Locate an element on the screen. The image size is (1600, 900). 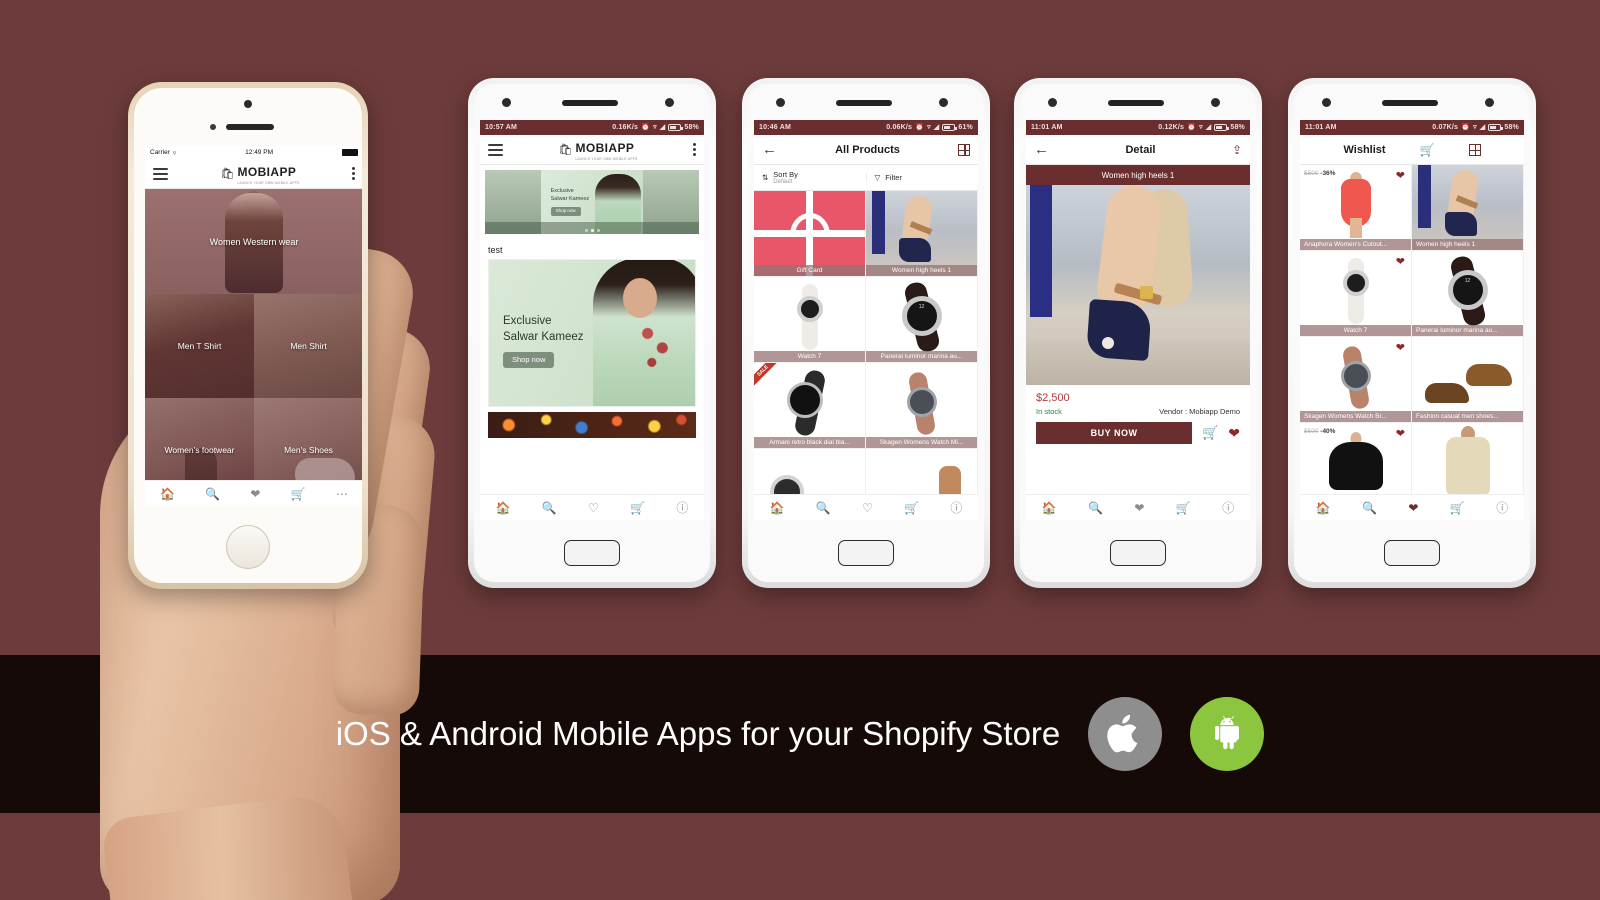
hero-carousel: Exclusive Salwar Kameez Shop now is located at coordinates (592, 202).